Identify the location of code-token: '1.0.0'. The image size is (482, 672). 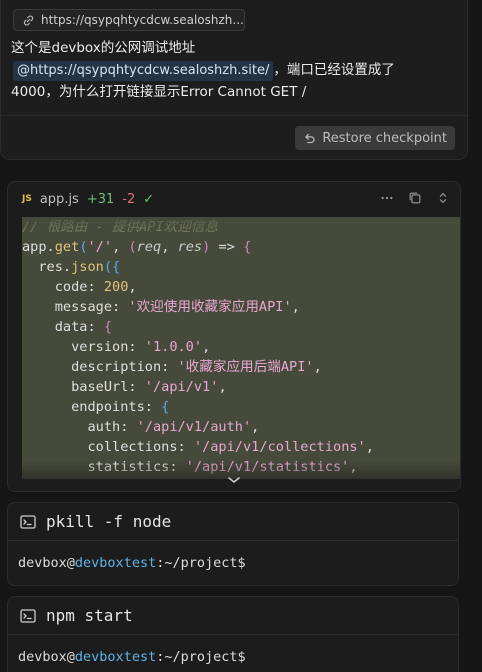
(173, 347).